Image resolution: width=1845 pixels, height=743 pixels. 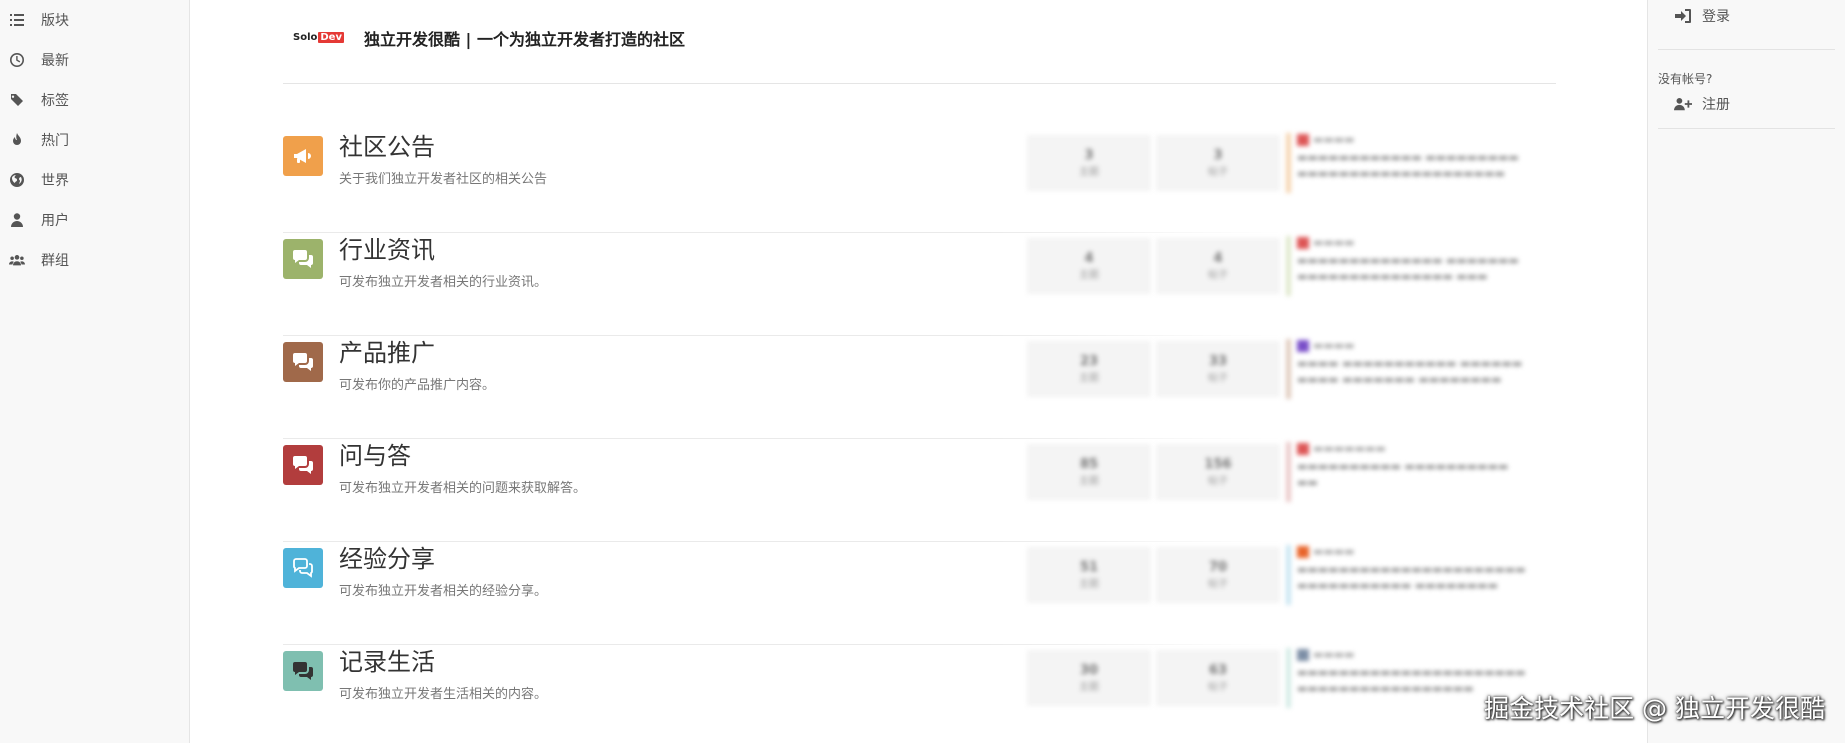 I want to click on category-description: 可发布你的产品推广内容。, so click(x=417, y=385).